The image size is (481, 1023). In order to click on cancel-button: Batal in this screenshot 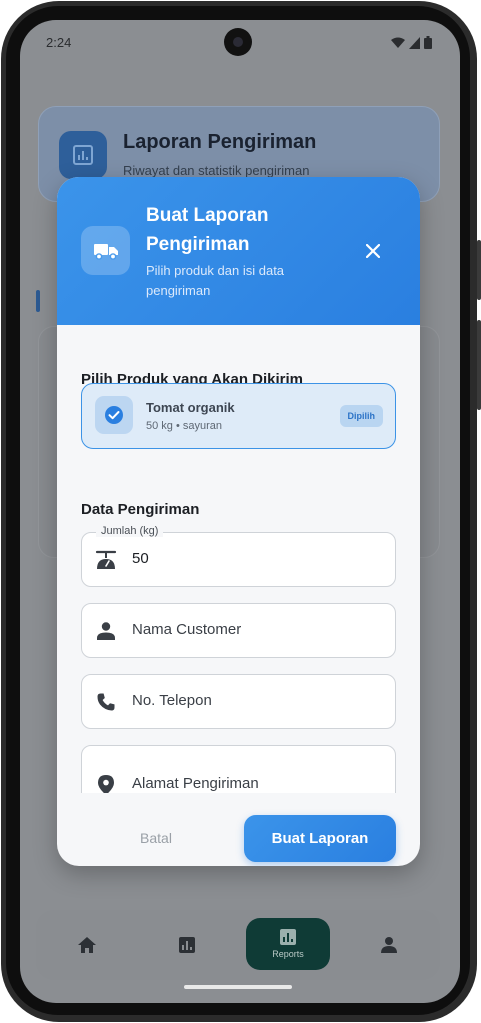, I will do `click(156, 838)`.